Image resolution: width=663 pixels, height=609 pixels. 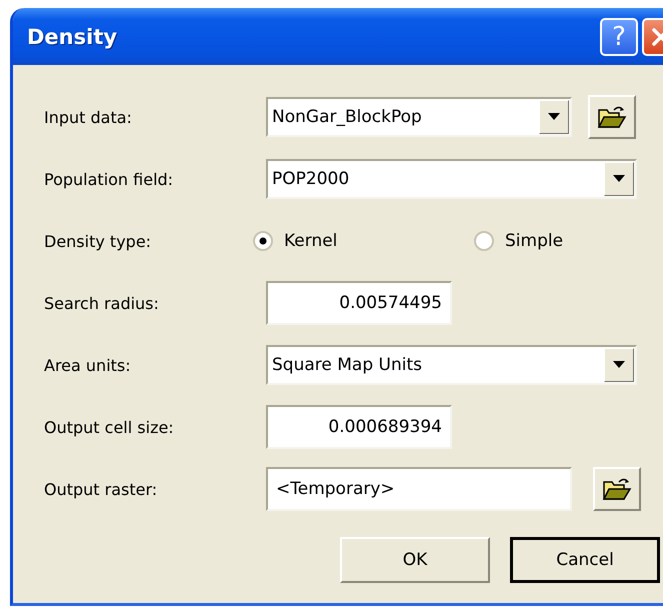 What do you see at coordinates (419, 489) in the screenshot?
I see `input-field: <Temporary>` at bounding box center [419, 489].